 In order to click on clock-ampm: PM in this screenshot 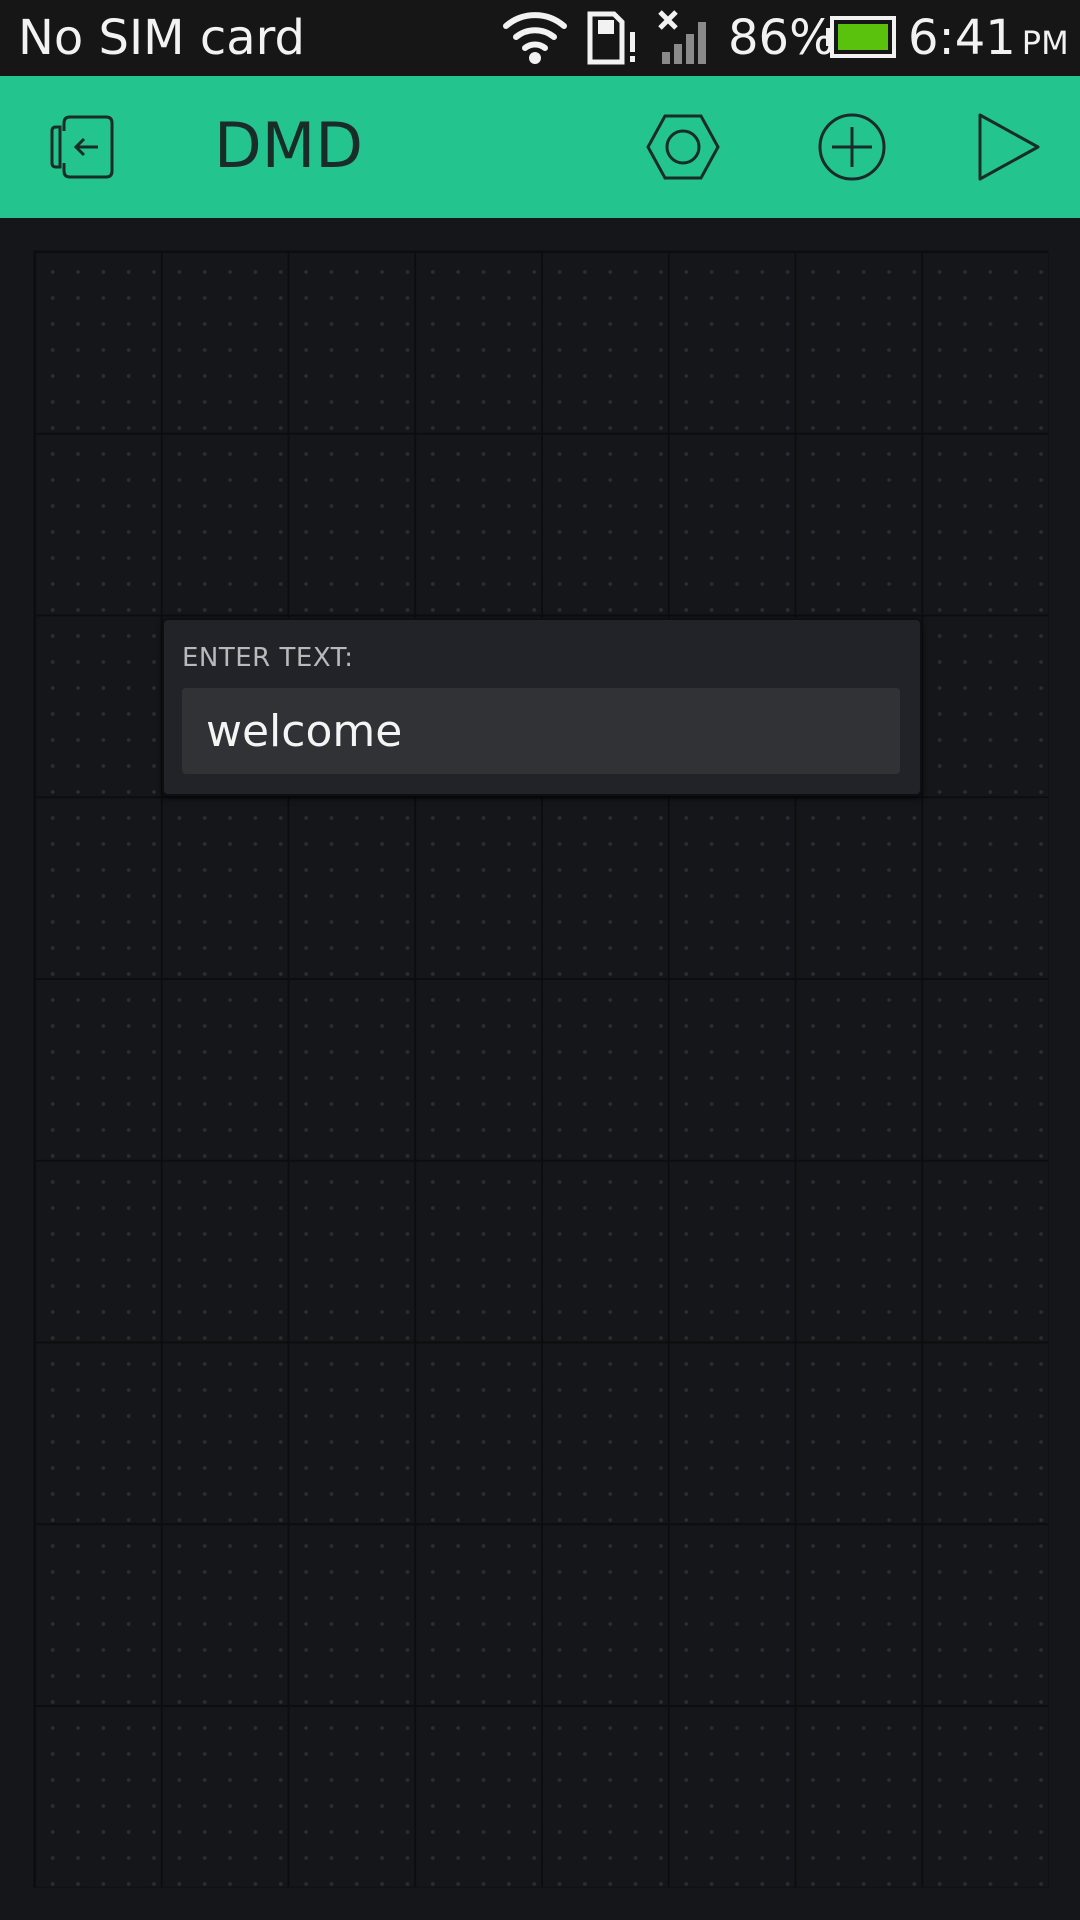, I will do `click(1045, 43)`.